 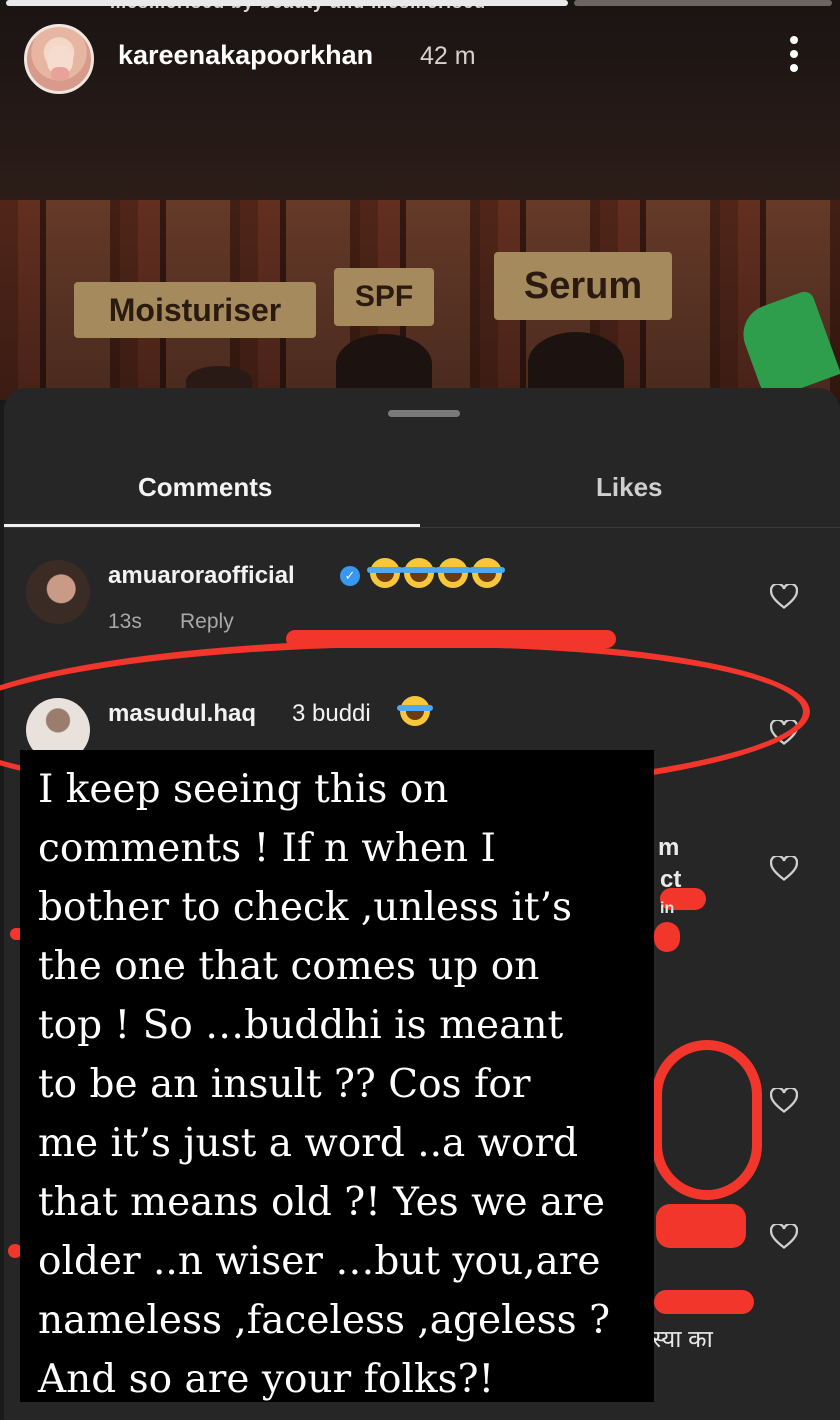 I want to click on comment-username: amuaroraofficial, so click(x=201, y=576).